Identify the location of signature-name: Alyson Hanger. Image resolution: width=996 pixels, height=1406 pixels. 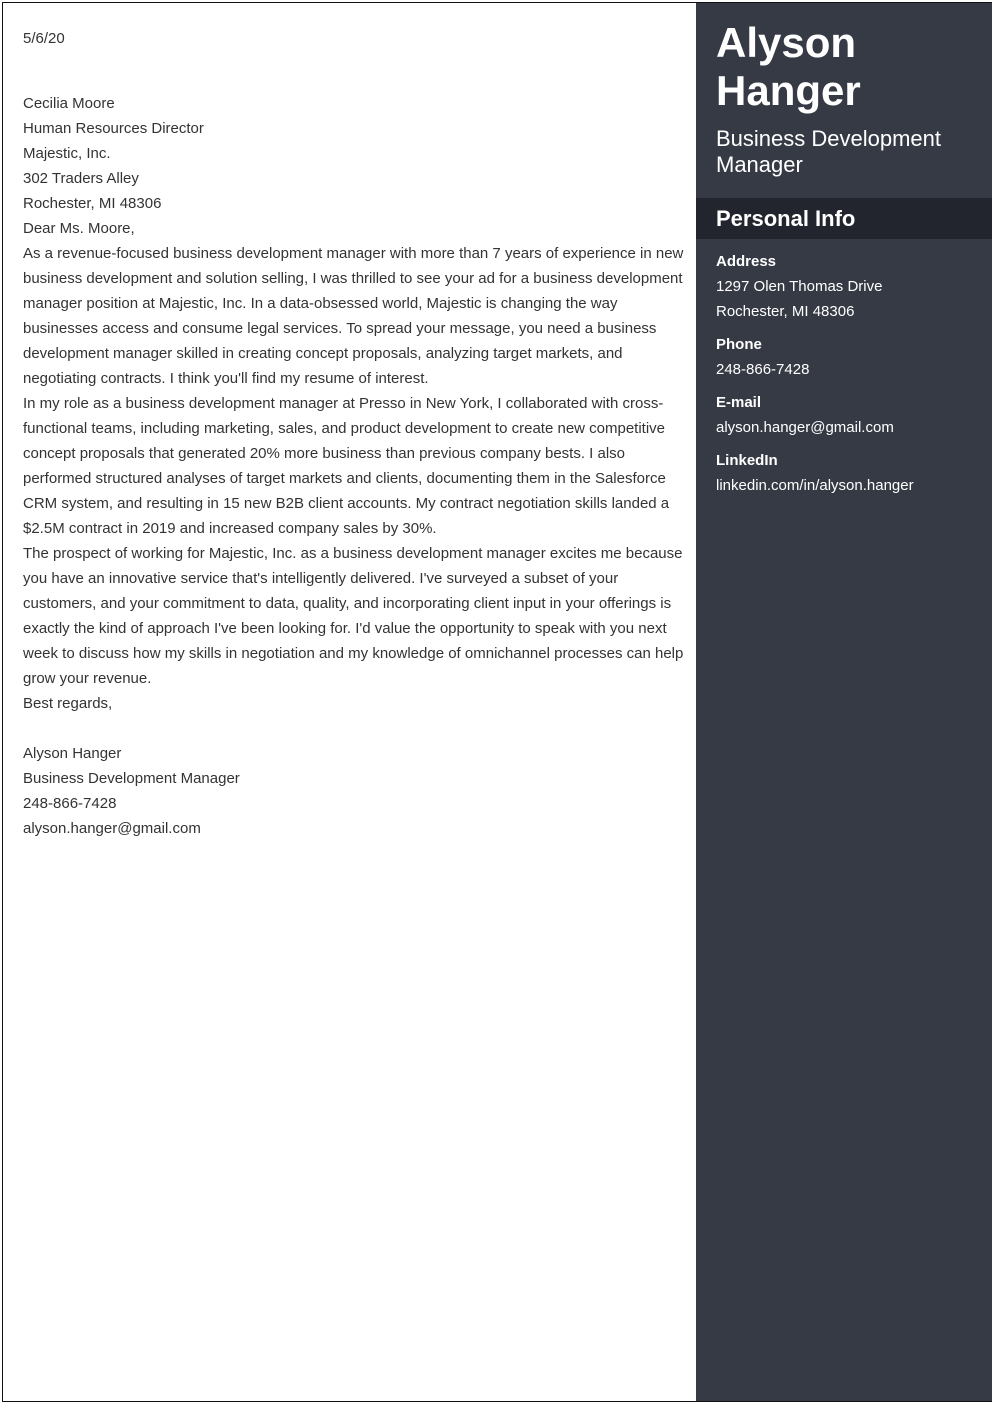
(72, 753).